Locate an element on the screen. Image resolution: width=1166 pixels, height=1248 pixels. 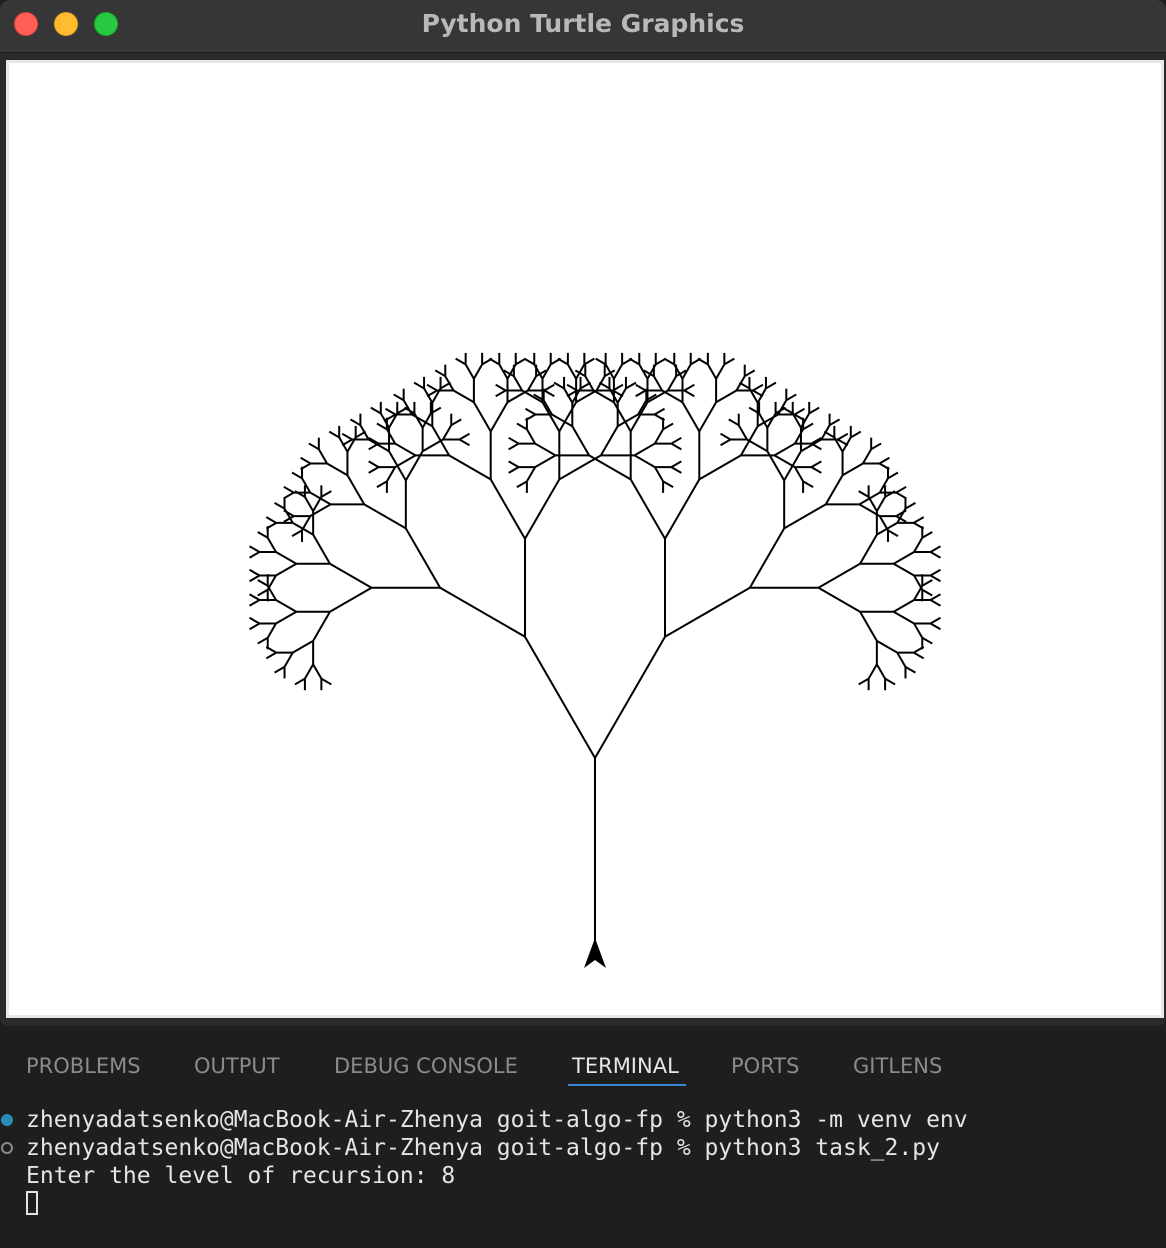
window-title: Python Turtle Graphics is located at coordinates (583, 23).